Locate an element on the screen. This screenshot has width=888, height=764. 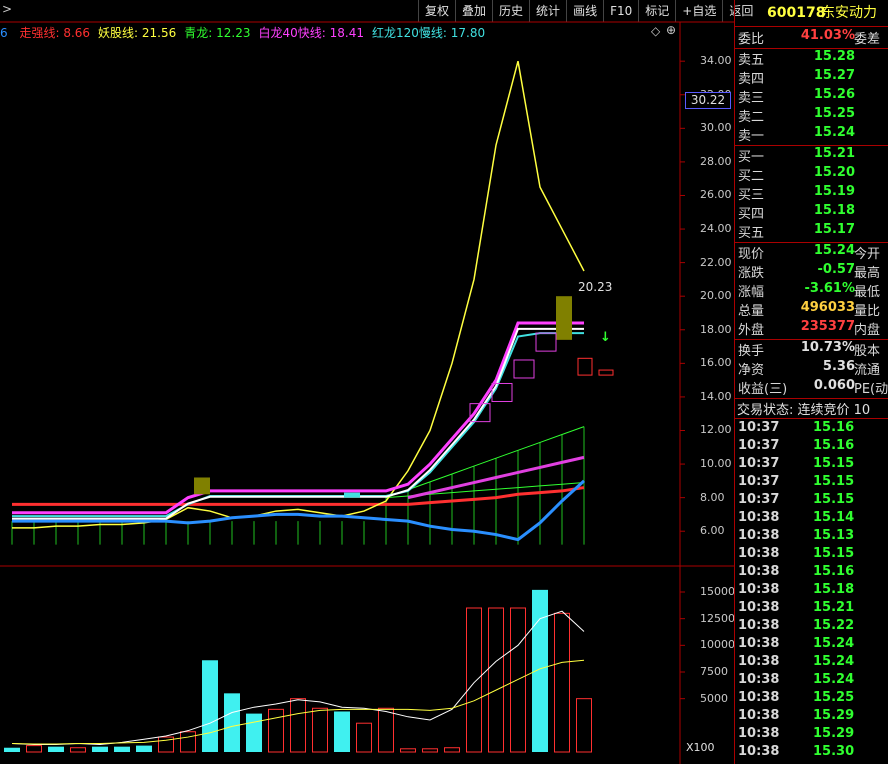
row-label: 卖五 is located at coordinates (751, 60).